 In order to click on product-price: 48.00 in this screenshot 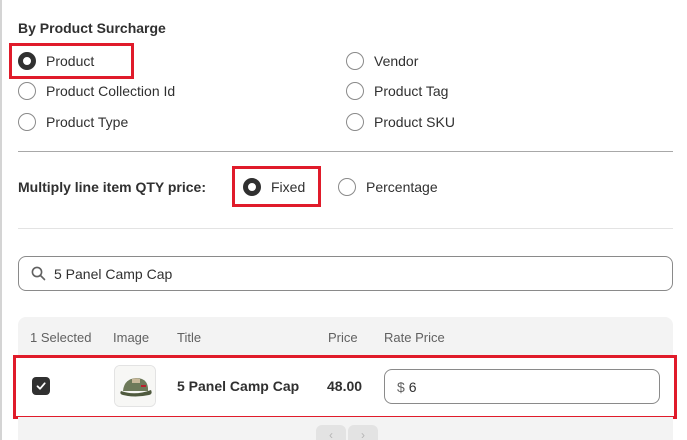, I will do `click(345, 386)`.